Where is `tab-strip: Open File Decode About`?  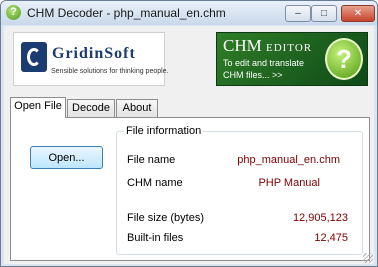 tab-strip: Open File Decode About is located at coordinates (190, 107).